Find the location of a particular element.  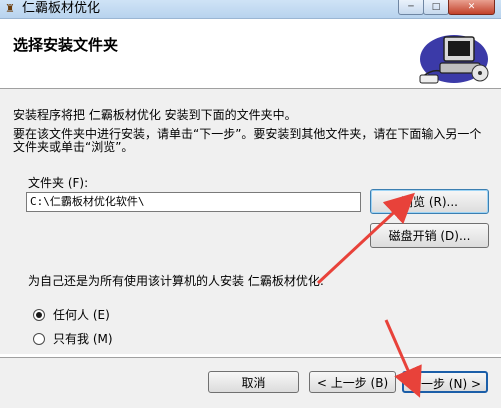

back-button: < 上一步 (B) is located at coordinates (352, 382).